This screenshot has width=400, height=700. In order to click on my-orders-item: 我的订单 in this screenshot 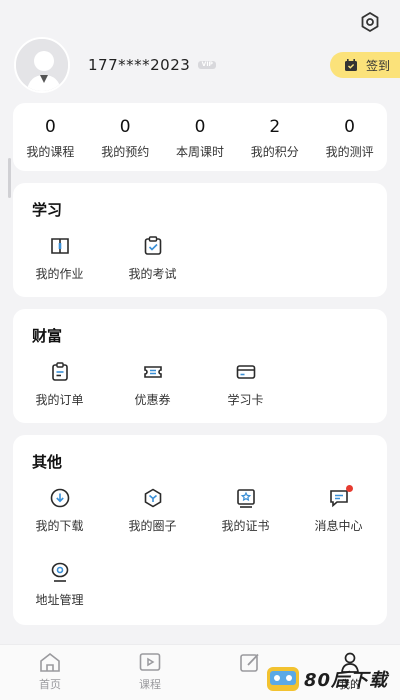, I will do `click(59, 398)`.